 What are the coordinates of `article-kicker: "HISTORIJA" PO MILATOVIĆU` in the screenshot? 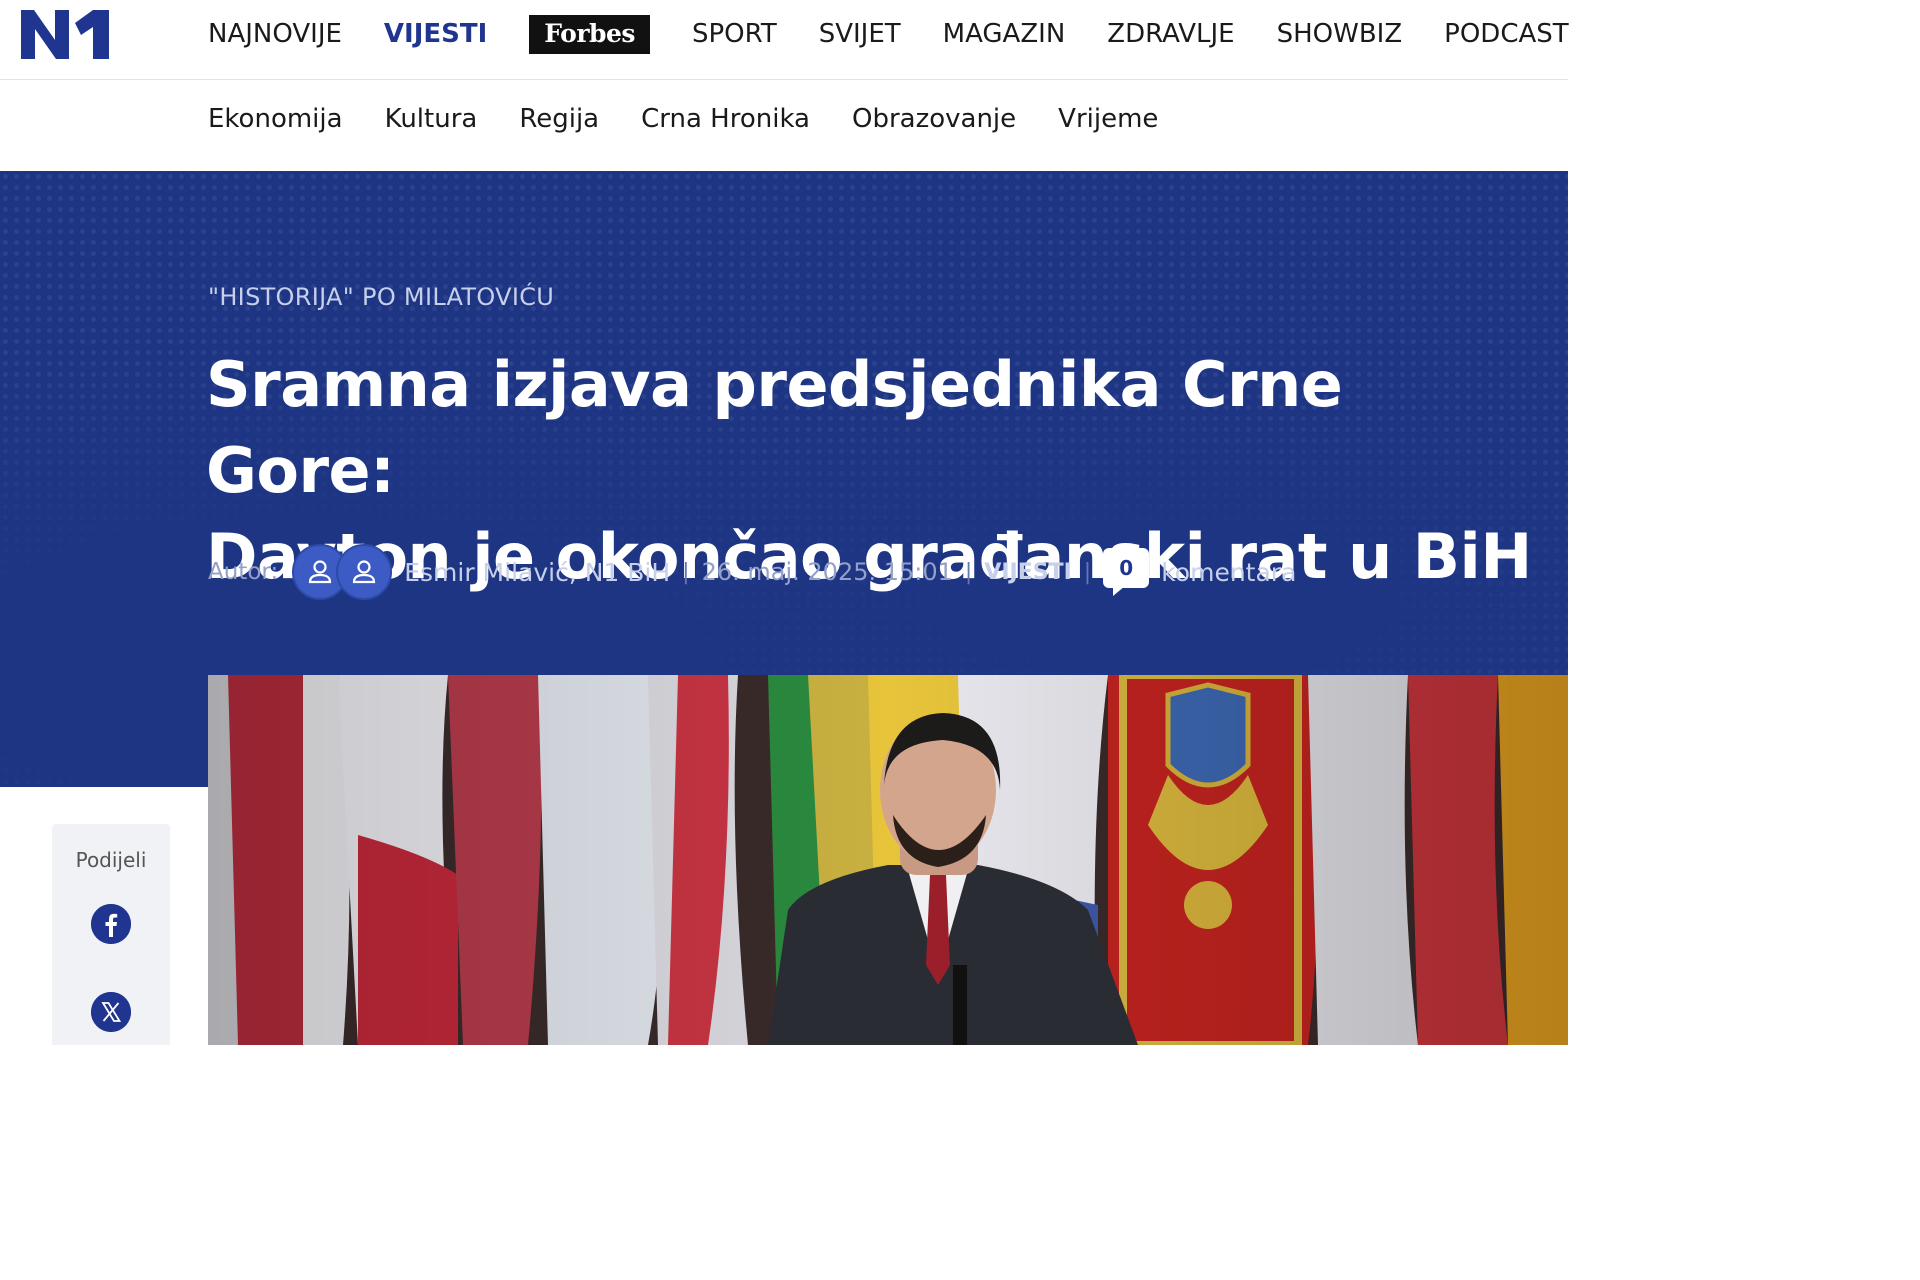 It's located at (381, 297).